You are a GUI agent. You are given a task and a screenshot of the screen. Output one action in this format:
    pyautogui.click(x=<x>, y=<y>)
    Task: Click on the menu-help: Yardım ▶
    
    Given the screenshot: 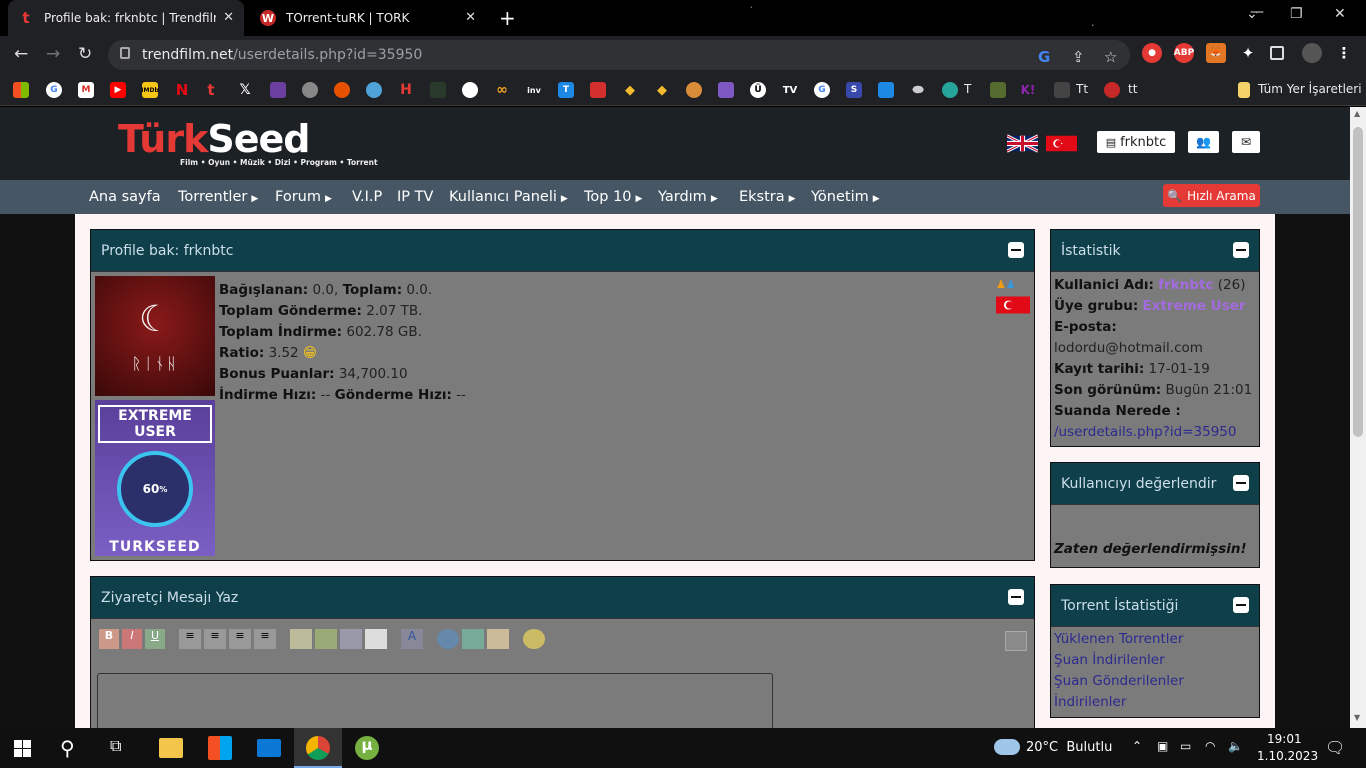 What is the action you would take?
    pyautogui.click(x=688, y=197)
    